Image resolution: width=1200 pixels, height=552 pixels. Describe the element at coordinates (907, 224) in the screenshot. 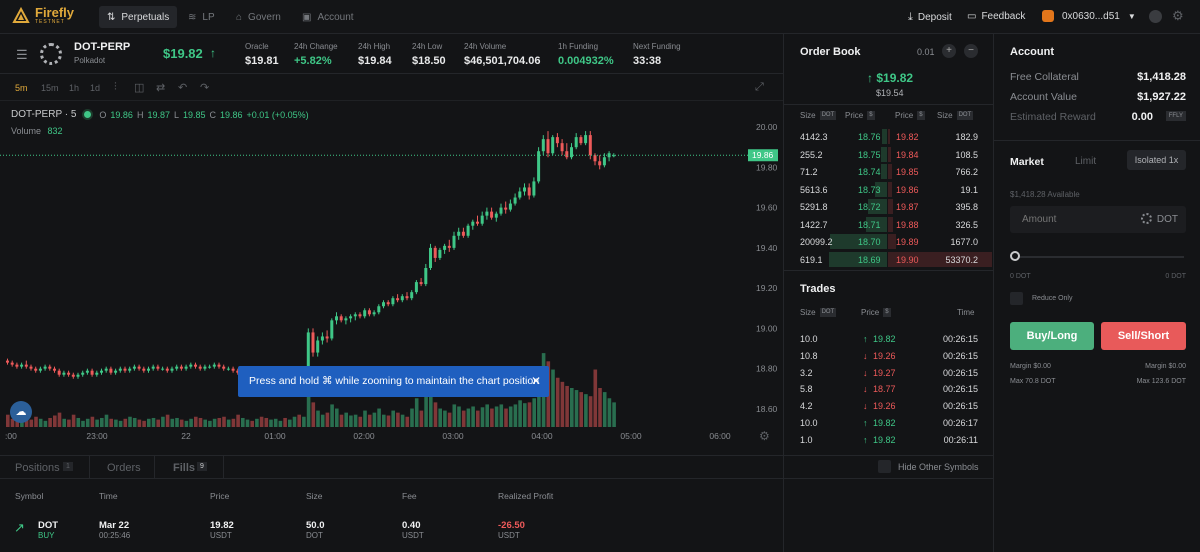

I see `ask-price: 19.88` at that location.